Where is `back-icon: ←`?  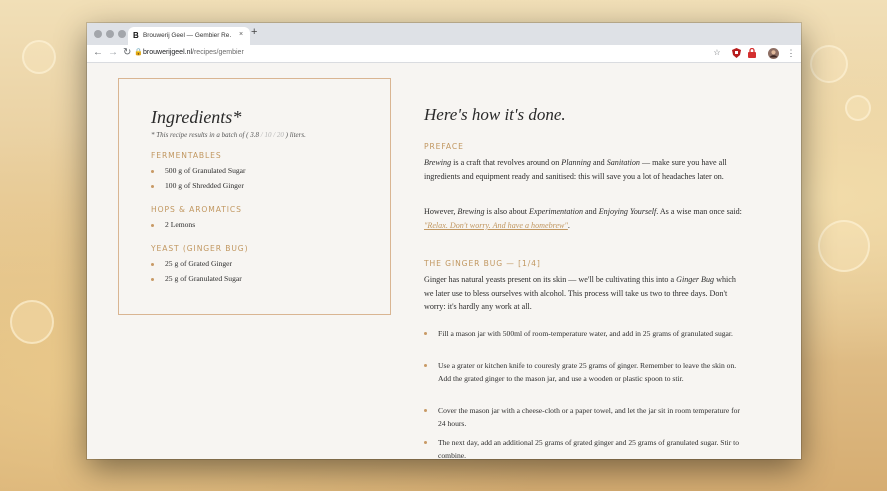 back-icon: ← is located at coordinates (98, 52).